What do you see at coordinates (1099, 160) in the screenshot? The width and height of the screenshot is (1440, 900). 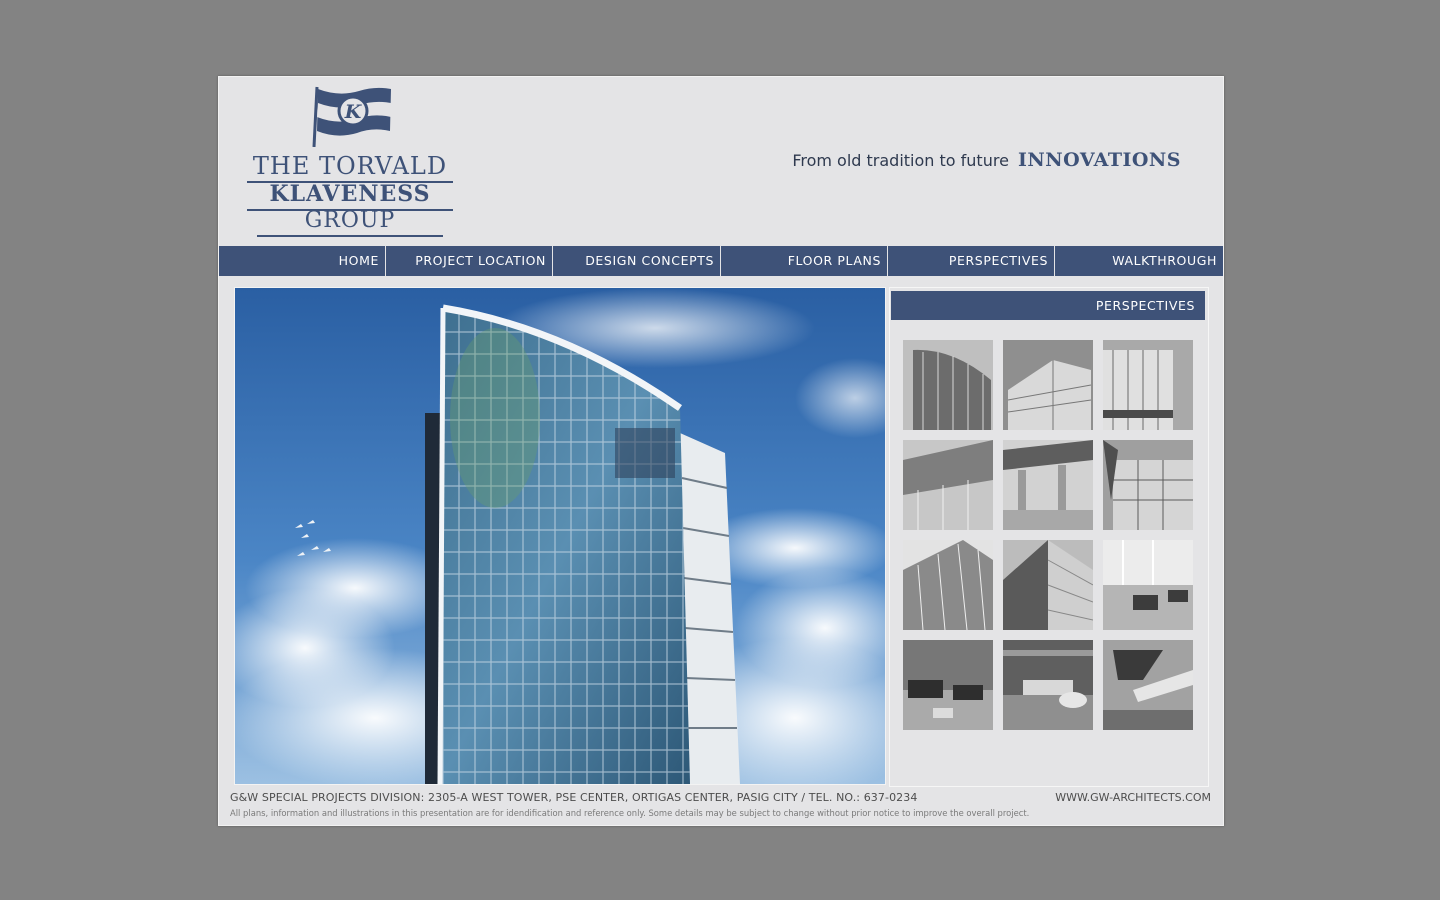 I see `tagline-emphasis: INNOVATIONS` at bounding box center [1099, 160].